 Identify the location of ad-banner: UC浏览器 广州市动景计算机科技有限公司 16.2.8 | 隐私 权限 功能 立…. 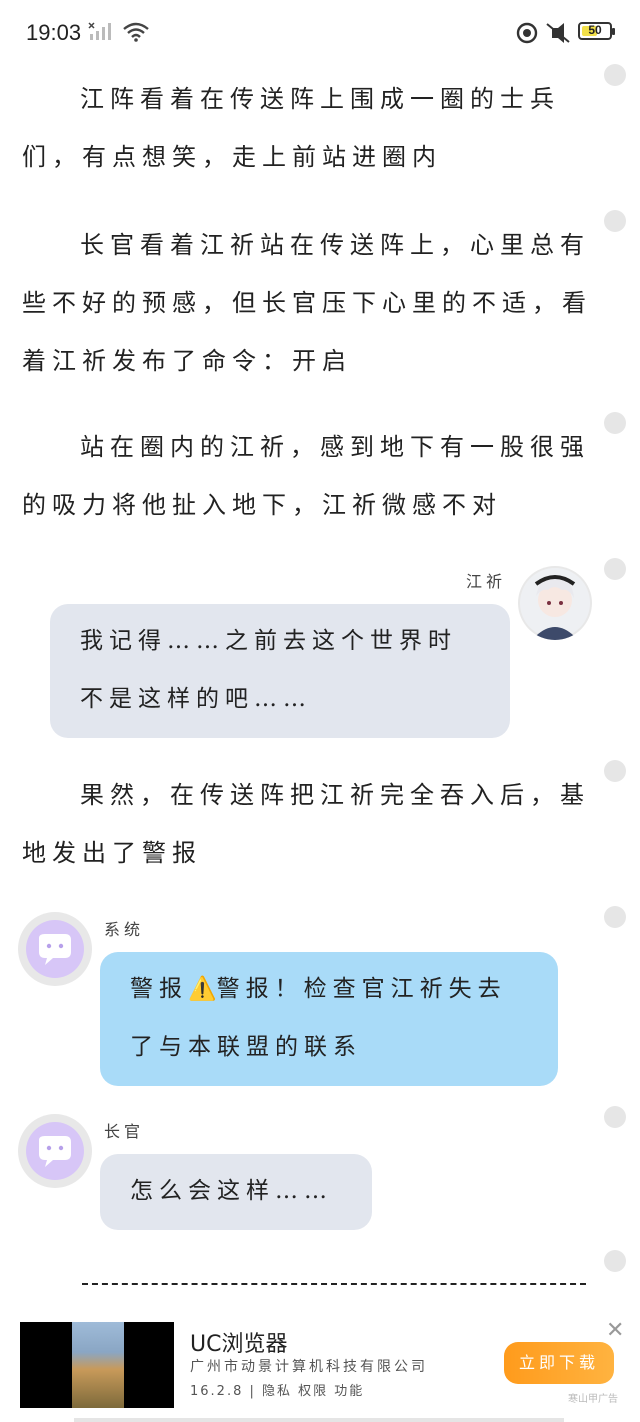
(320, 1366).